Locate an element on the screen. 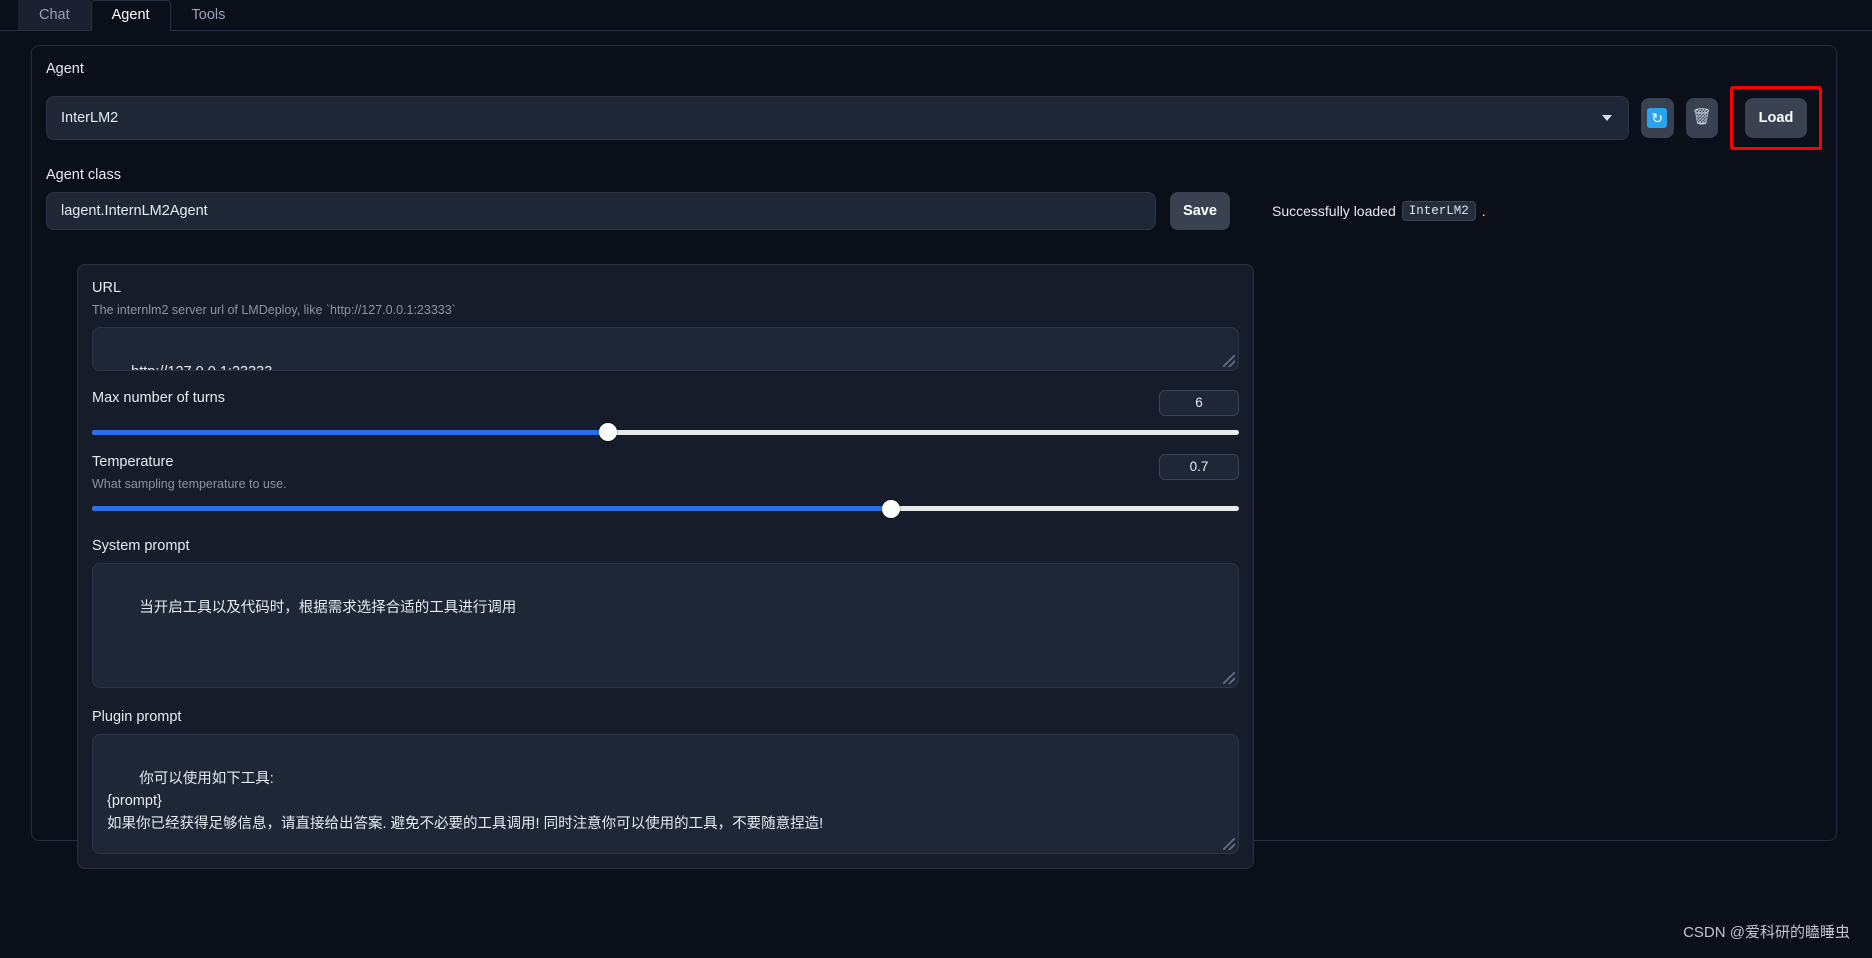  watermark: CSDN @爱科研的瞌睡虫 is located at coordinates (1766, 932).